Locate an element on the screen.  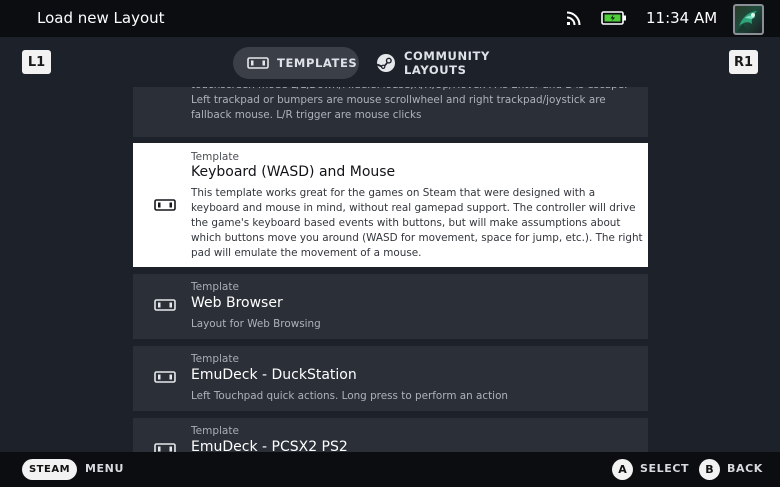
layout-name: EmuDeck - PCSX2 PS2 is located at coordinates (269, 445).